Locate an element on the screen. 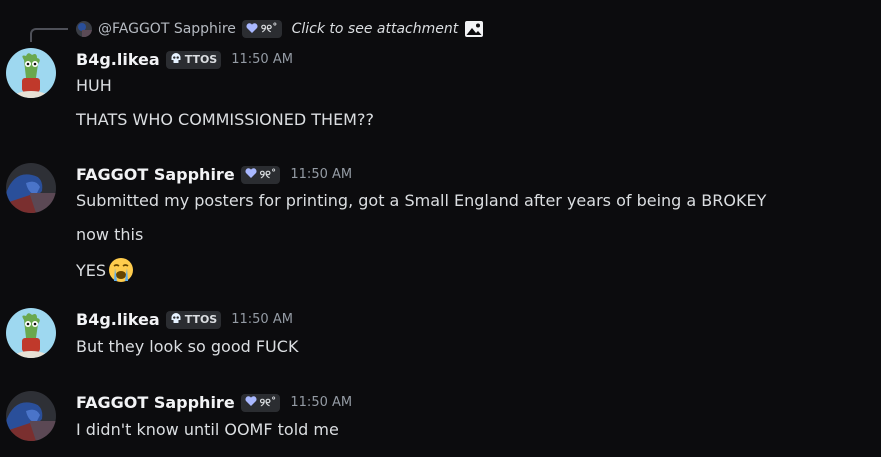 The height and width of the screenshot is (457, 881). message-text: now this is located at coordinates (110, 234).